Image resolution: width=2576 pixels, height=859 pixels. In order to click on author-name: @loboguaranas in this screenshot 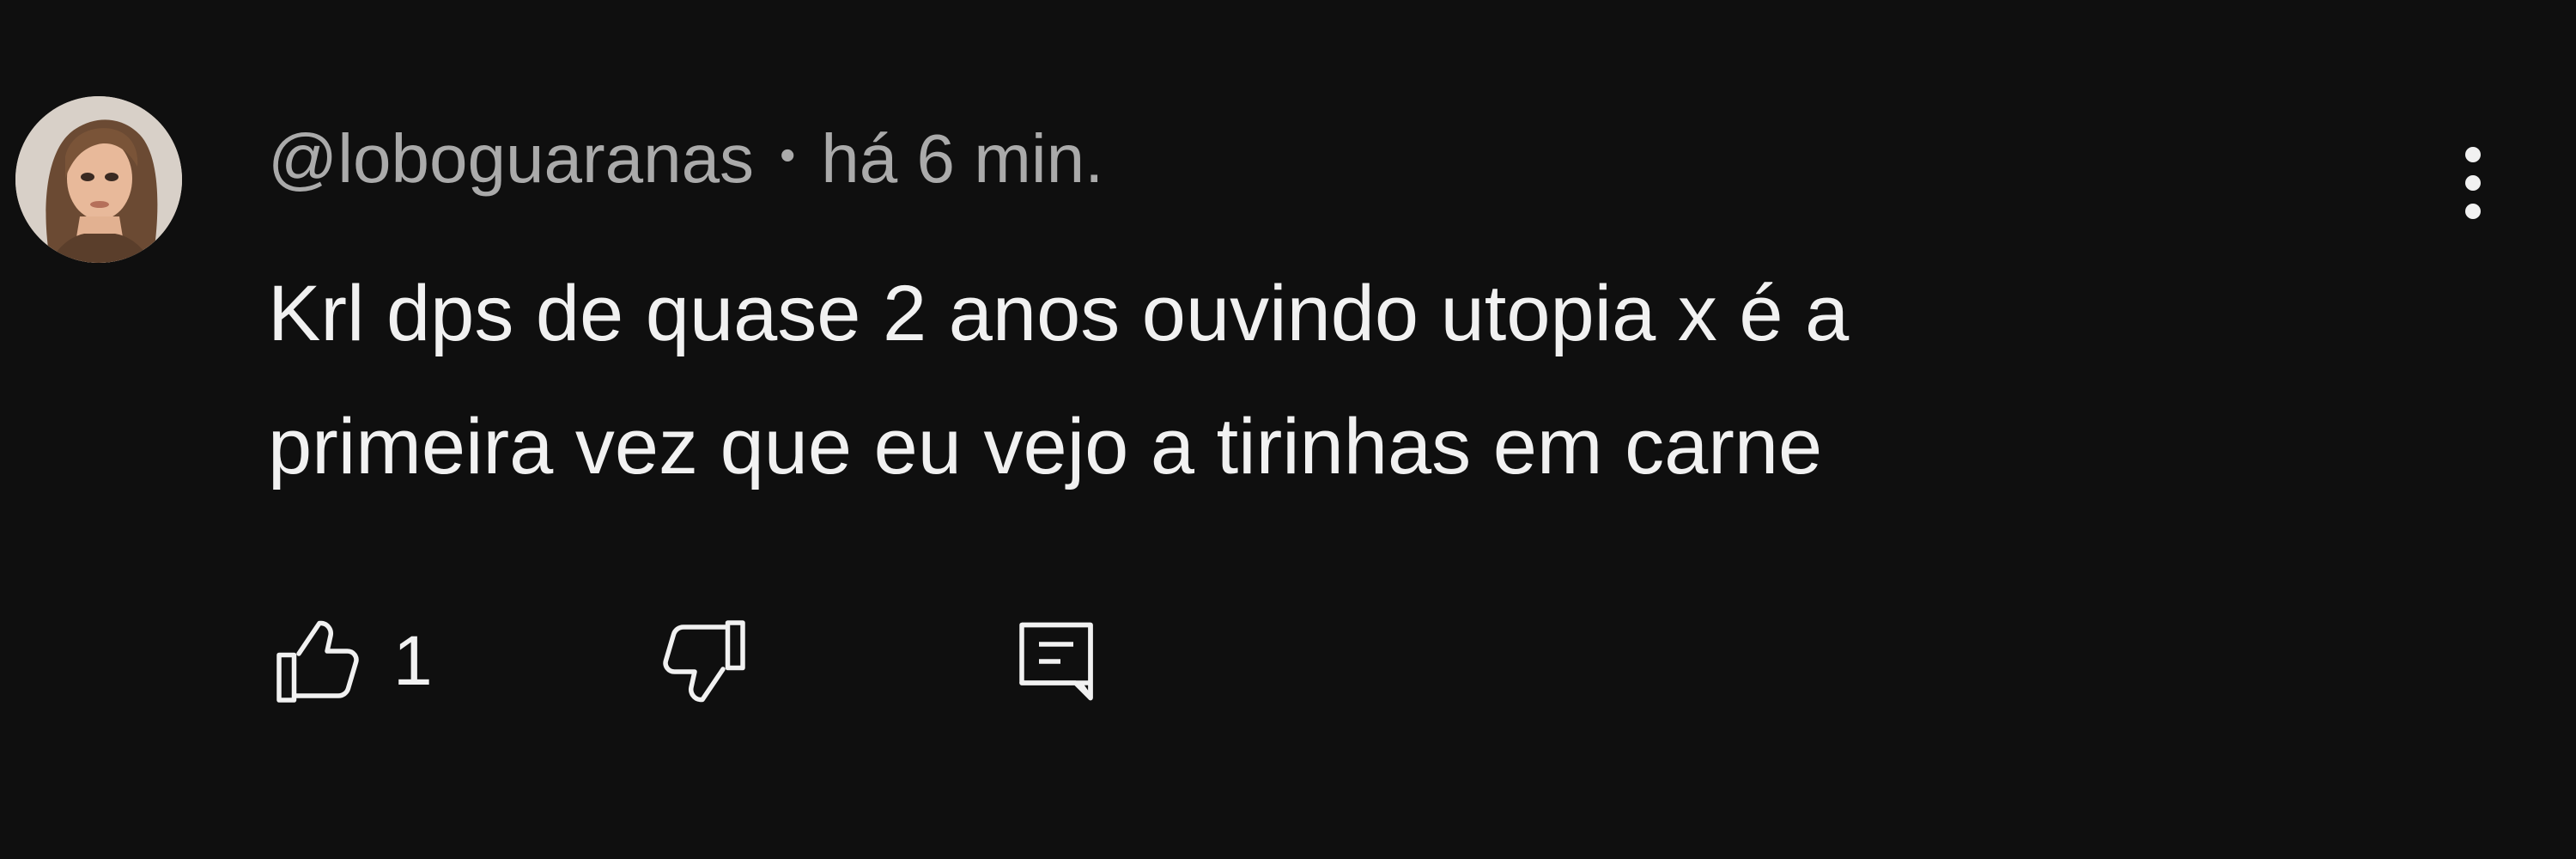, I will do `click(511, 158)`.